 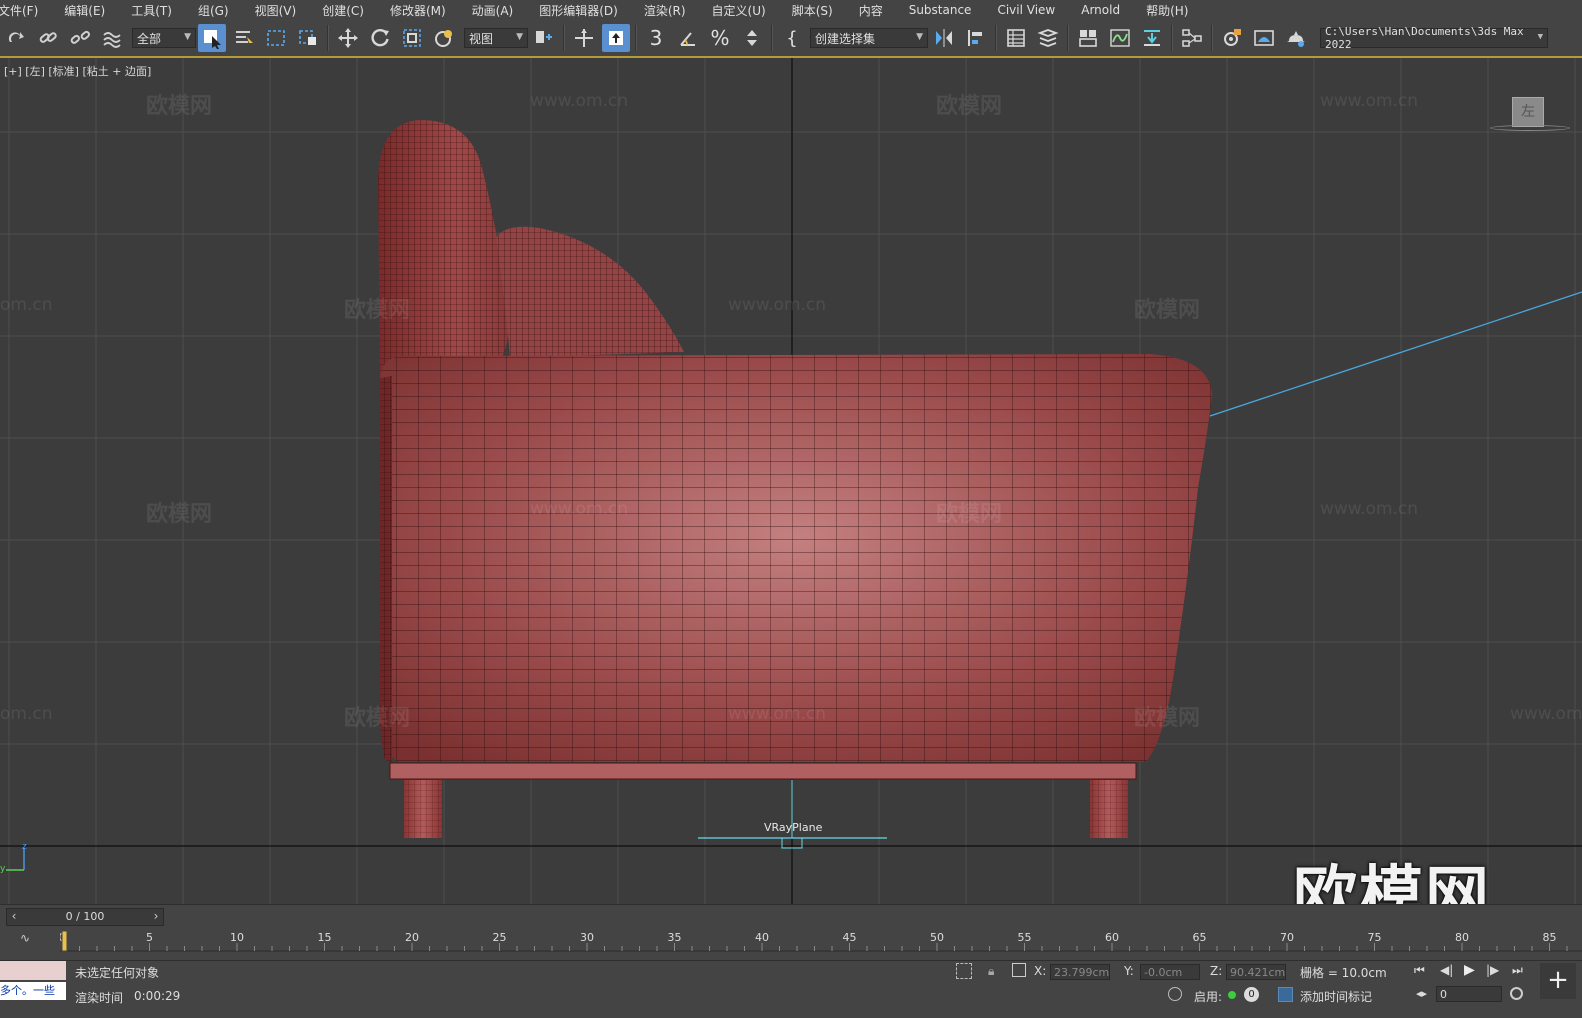 I want to click on time-ruler: 0510152025303540455055606570758085, so click(x=821, y=944).